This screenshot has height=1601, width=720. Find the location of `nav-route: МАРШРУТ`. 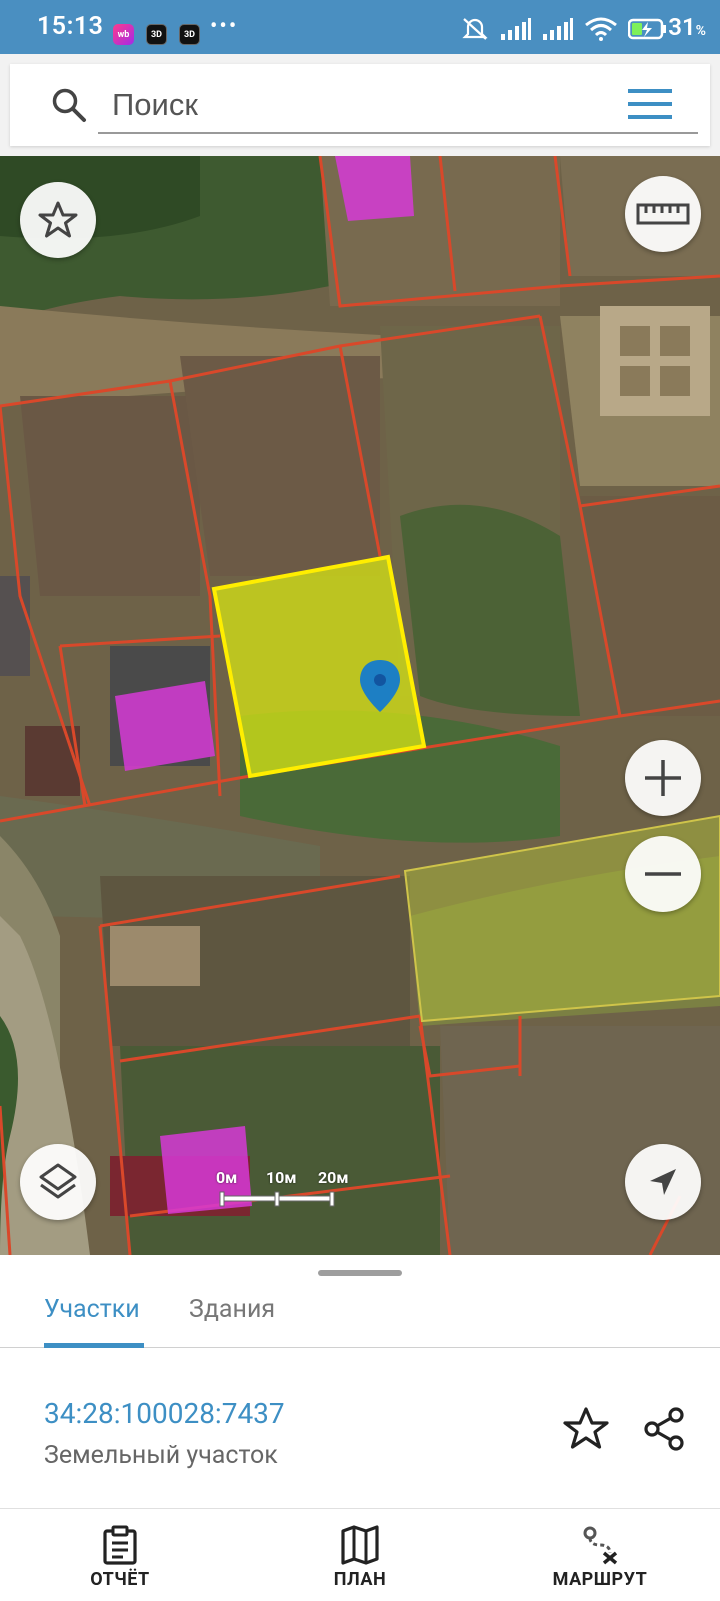

nav-route: МАРШРУТ is located at coordinates (600, 1555).